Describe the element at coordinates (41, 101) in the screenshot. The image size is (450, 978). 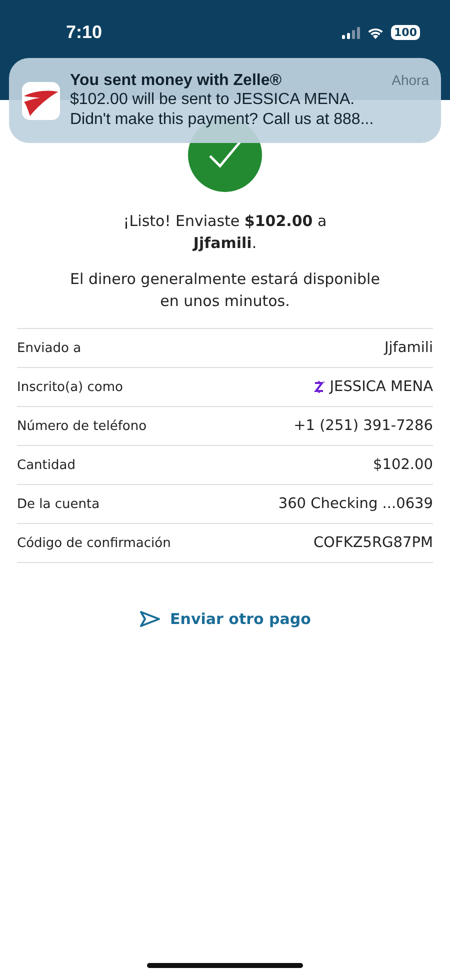
I see `app-icon` at that location.